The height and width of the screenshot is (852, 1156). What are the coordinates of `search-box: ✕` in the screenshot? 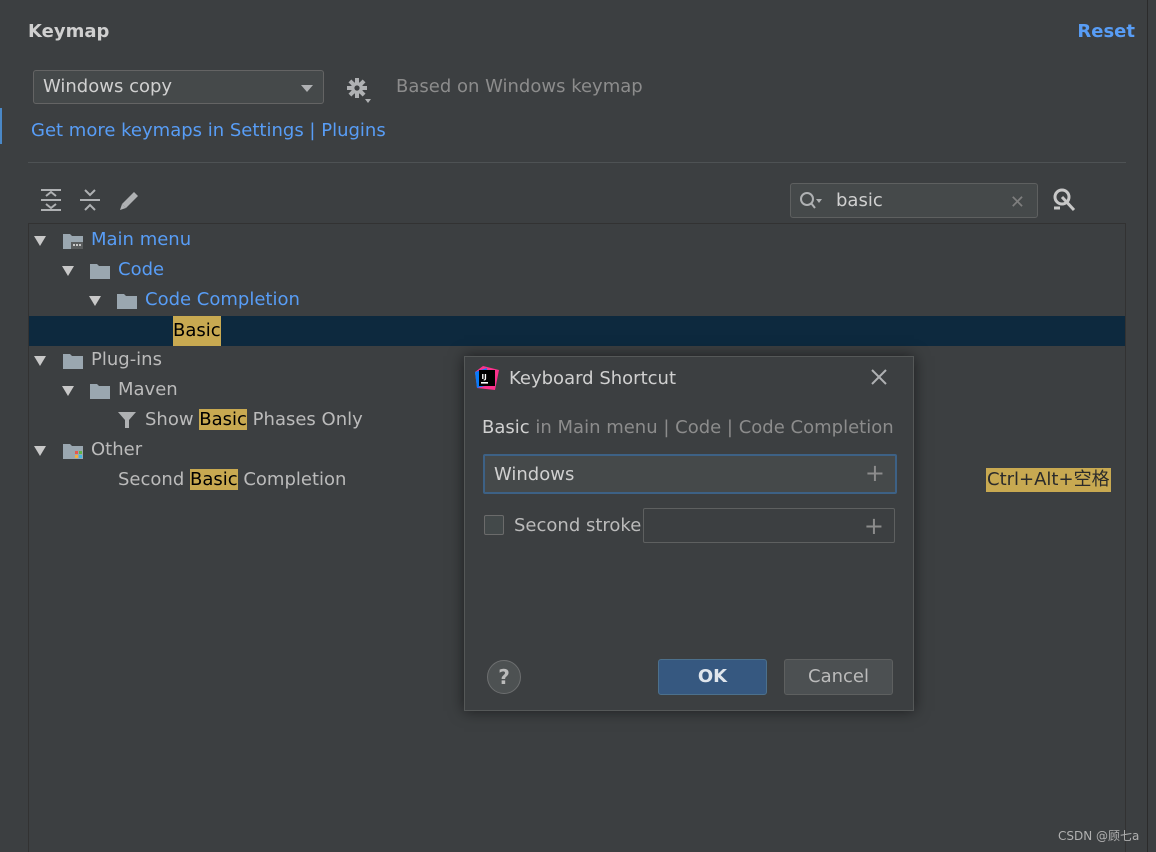 It's located at (914, 200).